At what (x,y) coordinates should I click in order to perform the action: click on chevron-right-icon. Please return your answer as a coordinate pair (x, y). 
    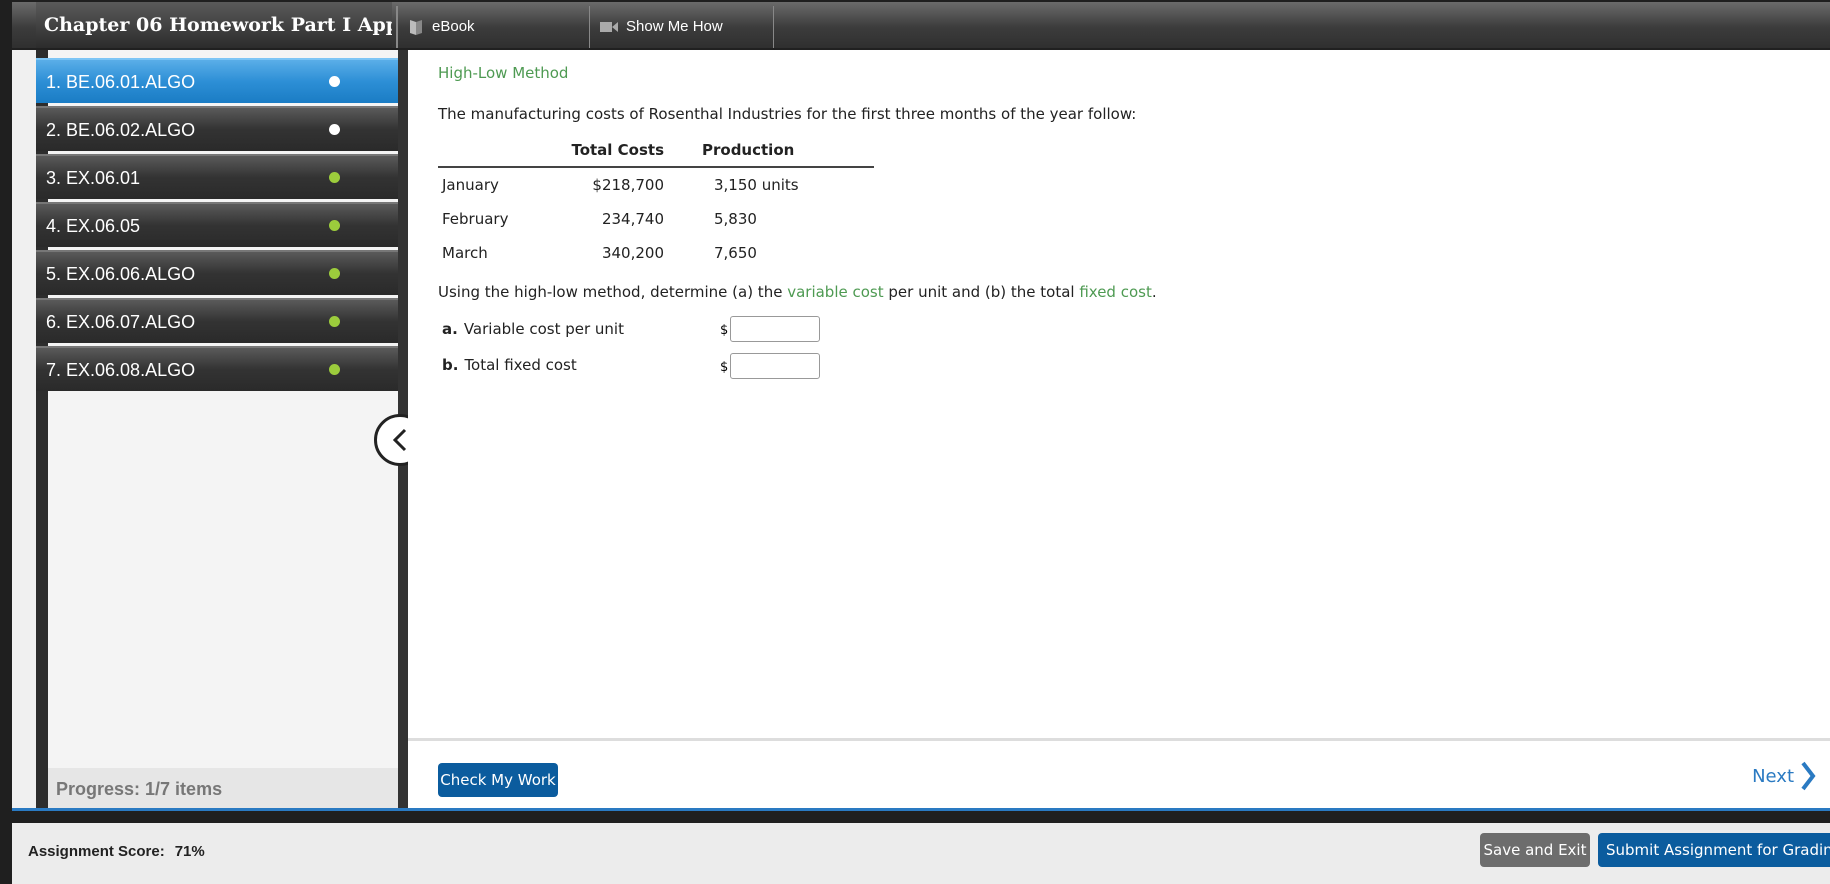
    Looking at the image, I should click on (1808, 776).